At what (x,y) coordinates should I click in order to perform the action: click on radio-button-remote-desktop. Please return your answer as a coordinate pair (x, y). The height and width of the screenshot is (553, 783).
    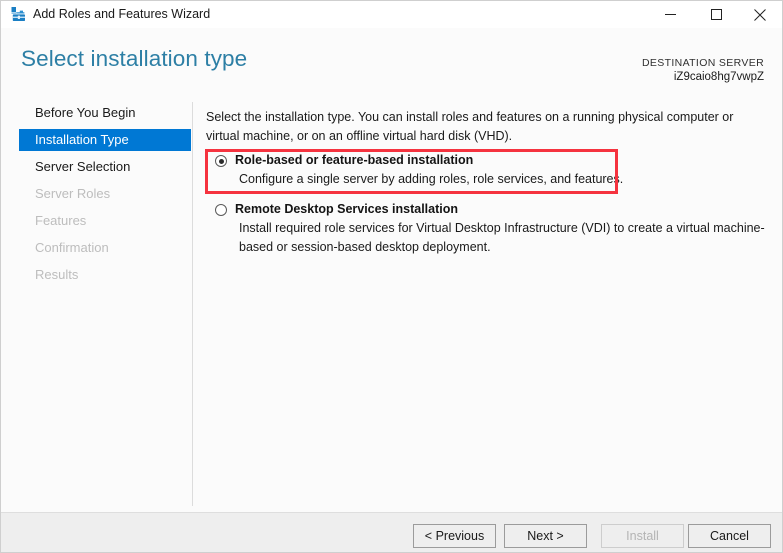
    Looking at the image, I should click on (221, 210).